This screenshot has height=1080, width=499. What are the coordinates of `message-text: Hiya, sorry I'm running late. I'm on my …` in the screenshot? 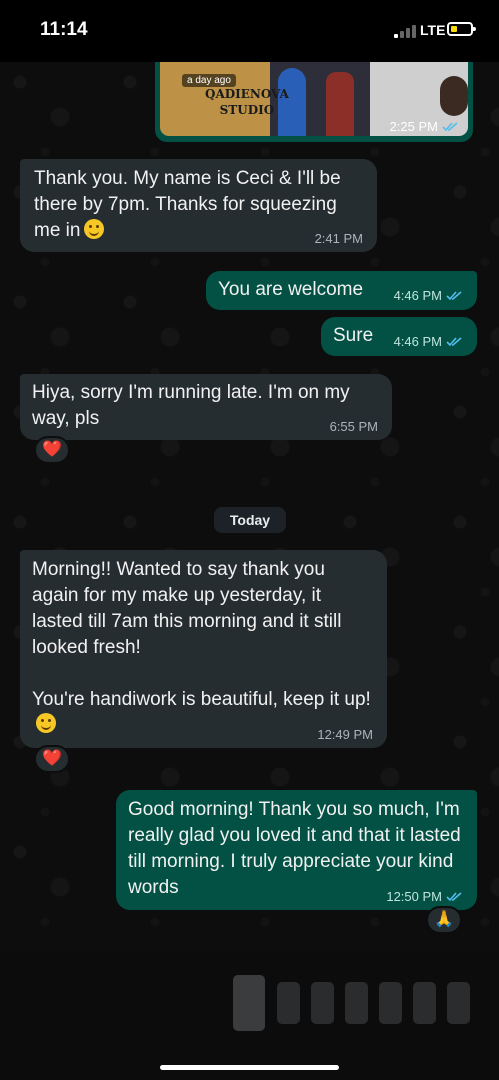 It's located at (191, 405).